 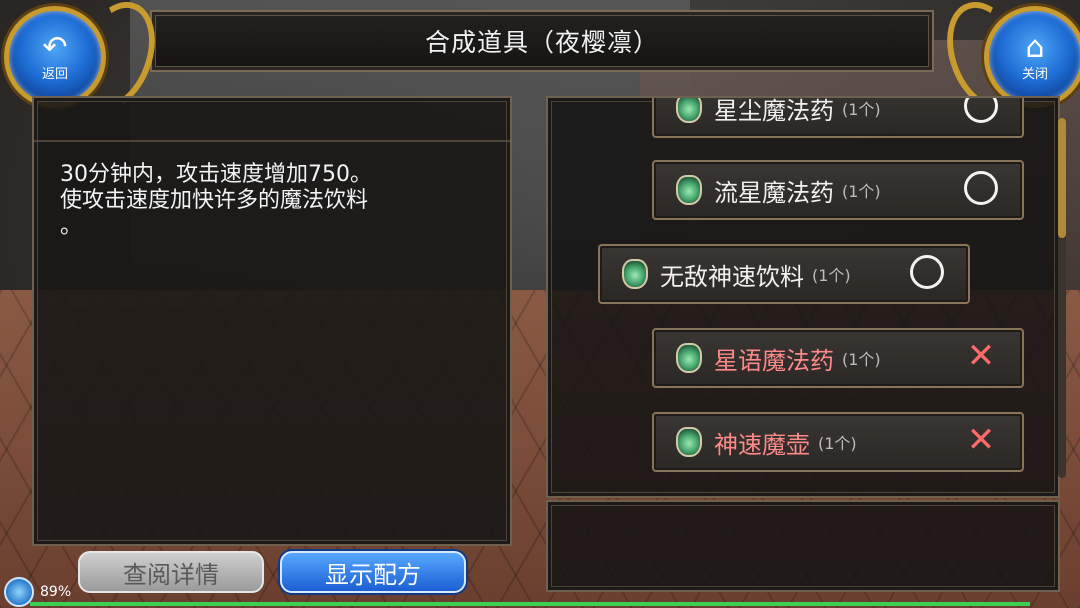 I want to click on back-arrow-icon: ↶, so click(x=55, y=47).